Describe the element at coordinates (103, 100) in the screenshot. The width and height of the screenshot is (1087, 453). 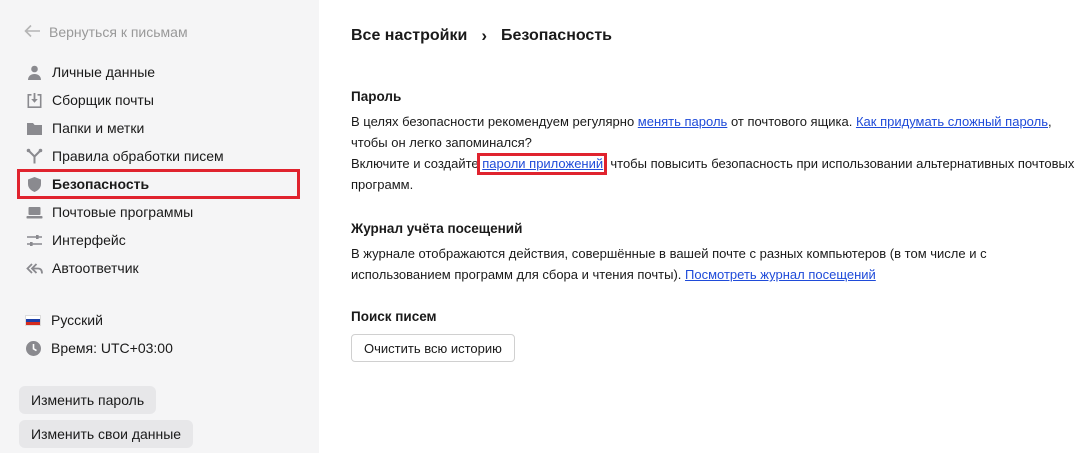
I see `sidebar-item-label: Сборщик почты` at that location.